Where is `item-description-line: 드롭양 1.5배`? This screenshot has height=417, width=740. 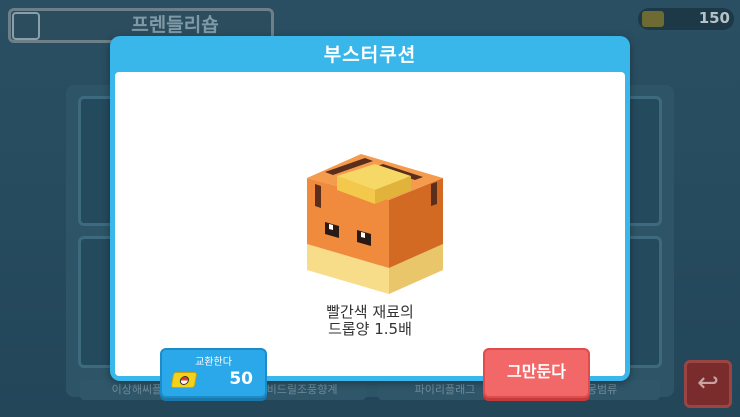
item-description-line: 드롭양 1.5배 is located at coordinates (370, 329).